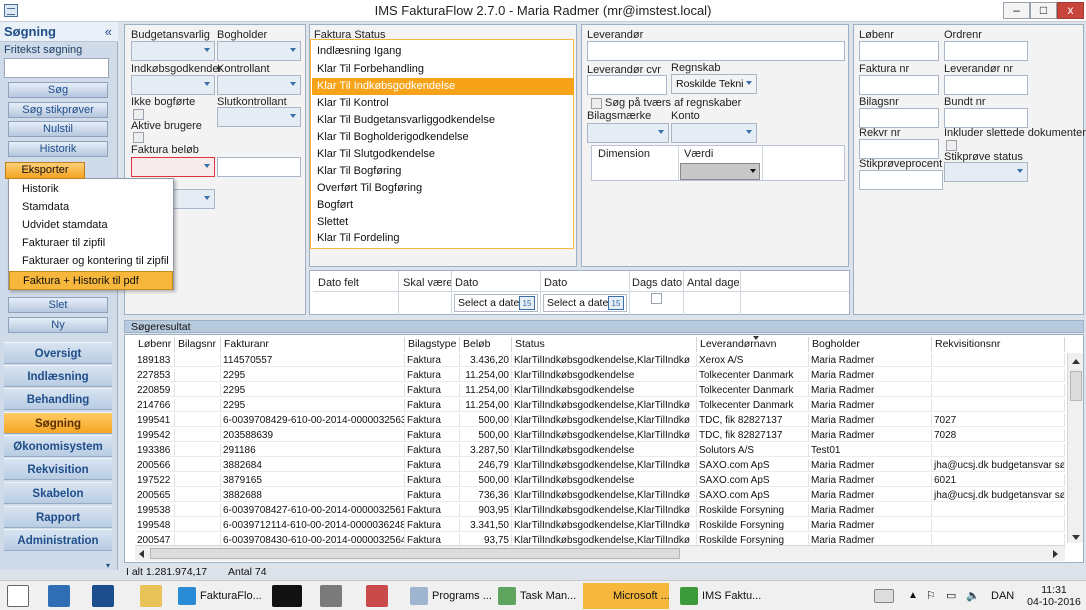  I want to click on stikprove-status-select, so click(986, 172).